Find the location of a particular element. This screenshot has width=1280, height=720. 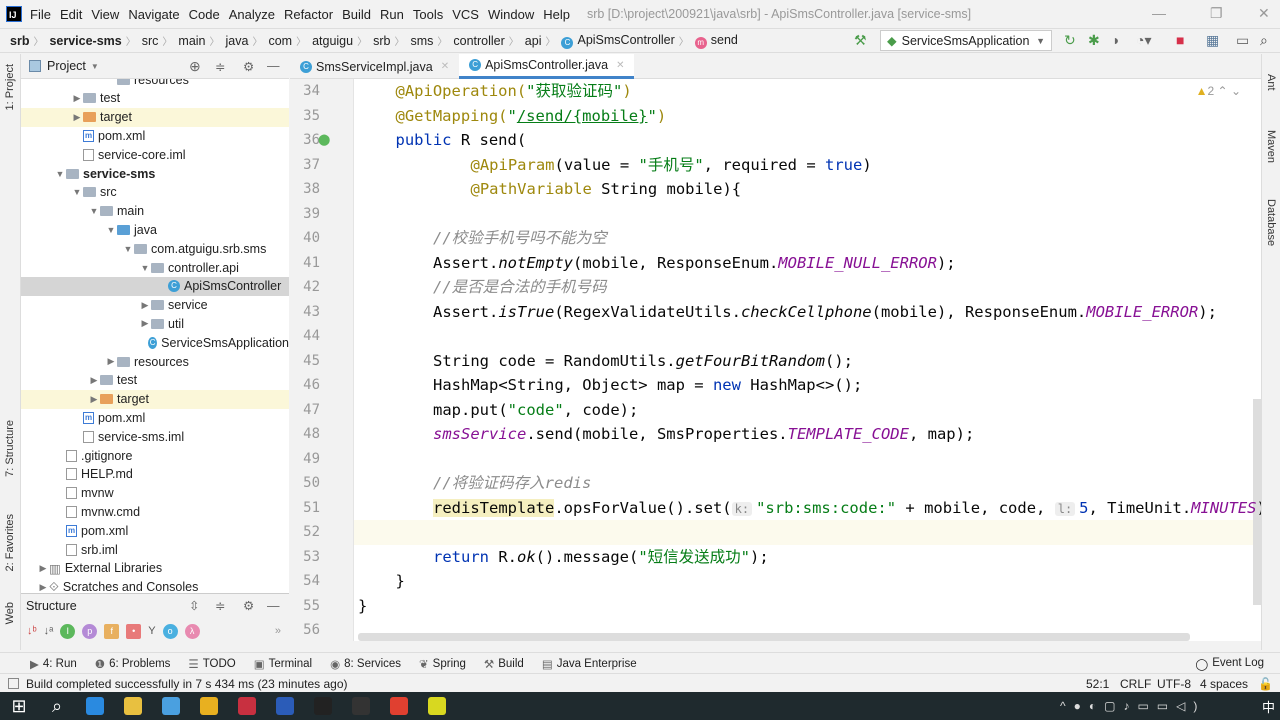

filter-icon: Y is located at coordinates (151, 631).